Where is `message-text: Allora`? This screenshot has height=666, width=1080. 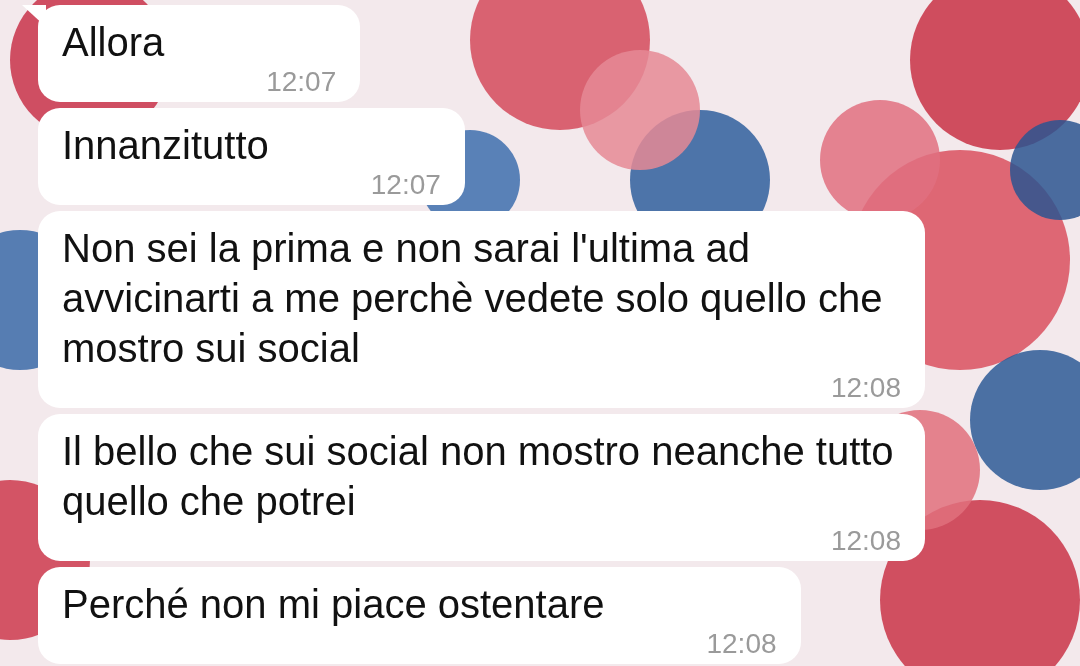
message-text: Allora is located at coordinates (114, 42).